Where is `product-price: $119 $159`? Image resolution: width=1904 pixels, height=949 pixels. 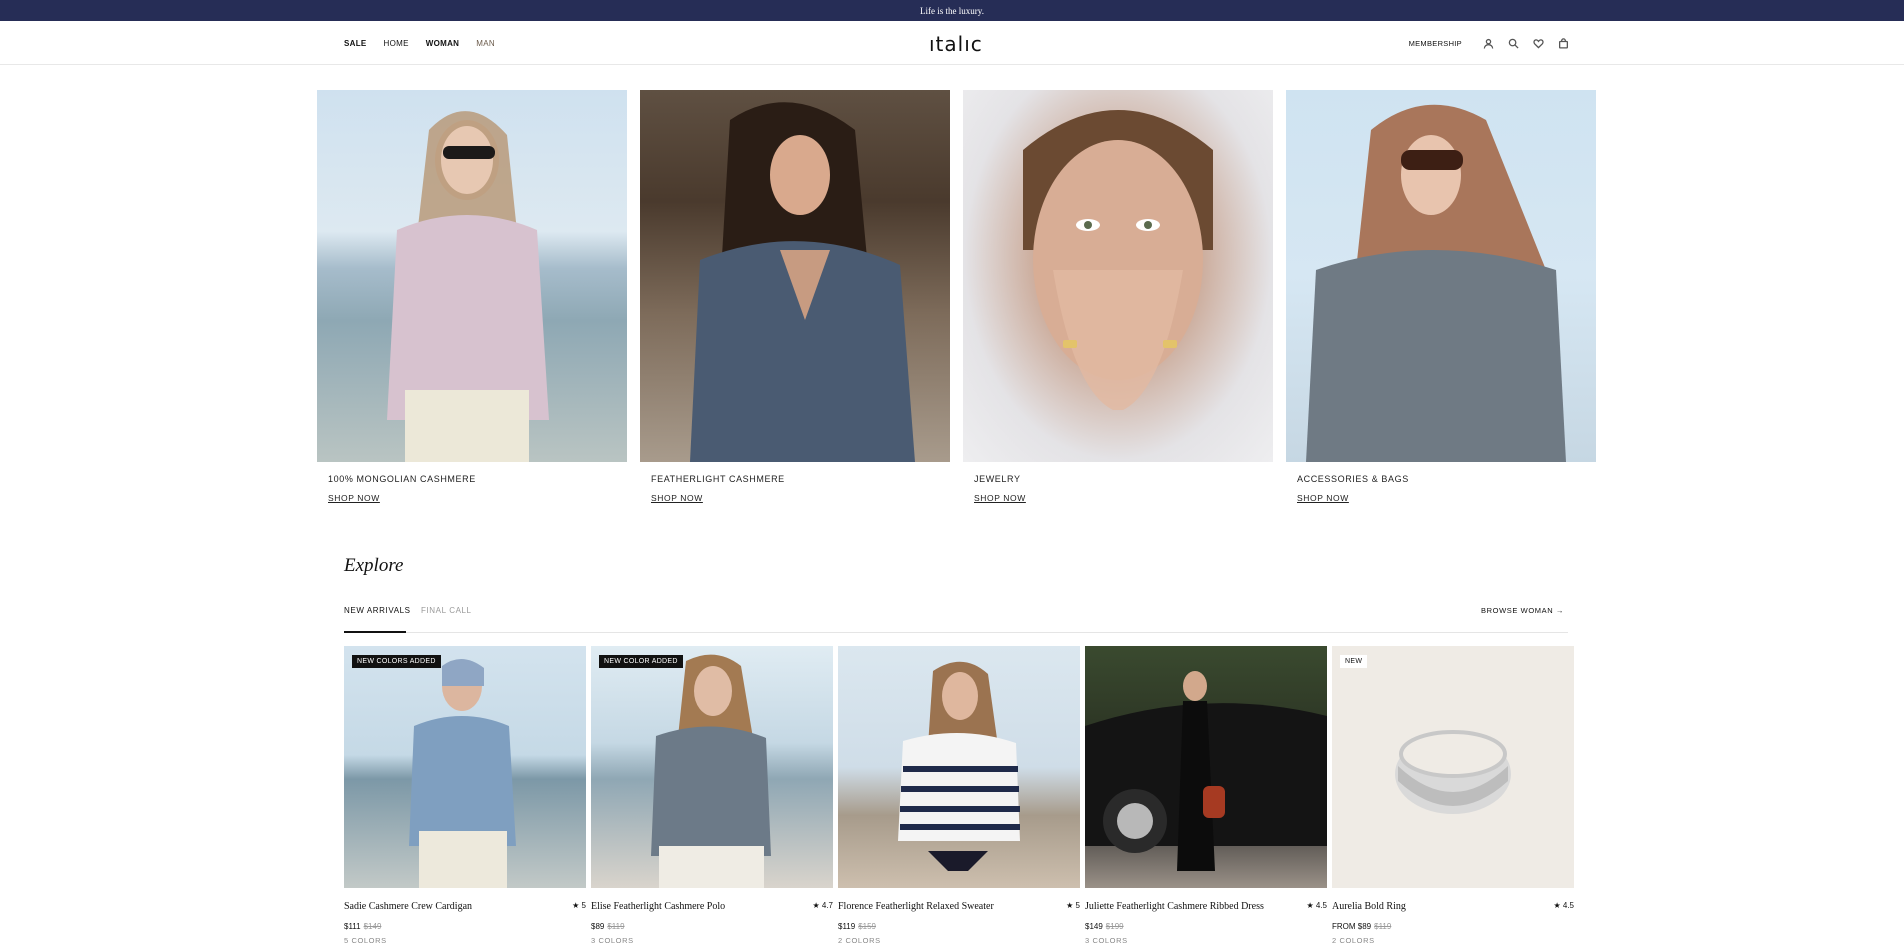 product-price: $119 $159 is located at coordinates (959, 926).